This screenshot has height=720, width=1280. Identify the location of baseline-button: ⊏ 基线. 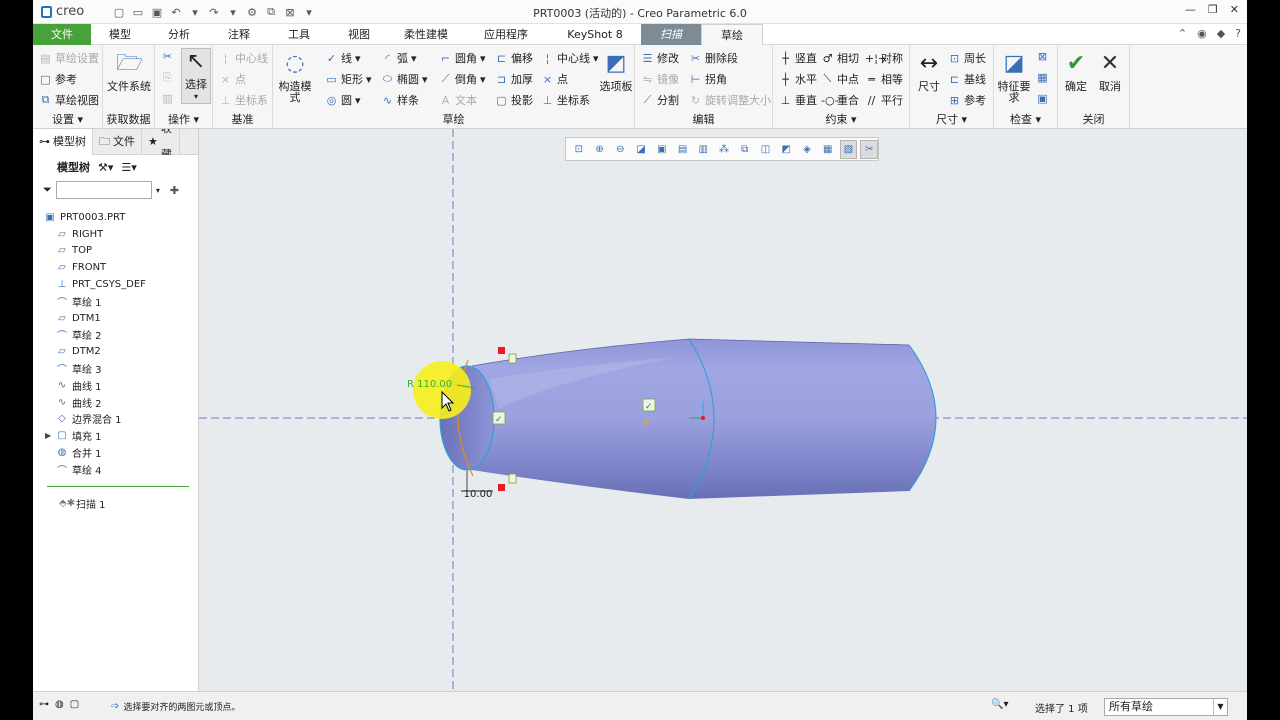
(967, 79).